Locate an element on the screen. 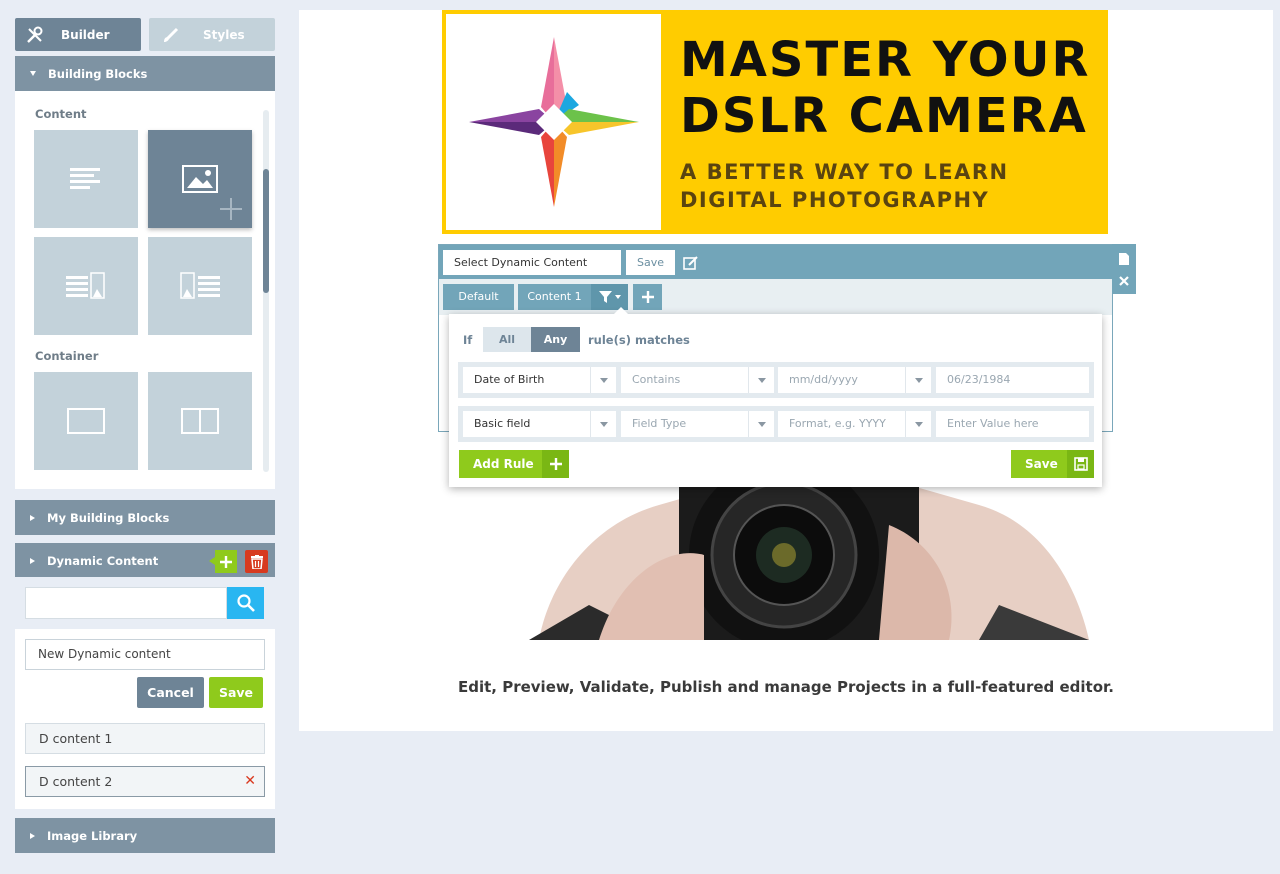  image-text-block is located at coordinates (200, 286).